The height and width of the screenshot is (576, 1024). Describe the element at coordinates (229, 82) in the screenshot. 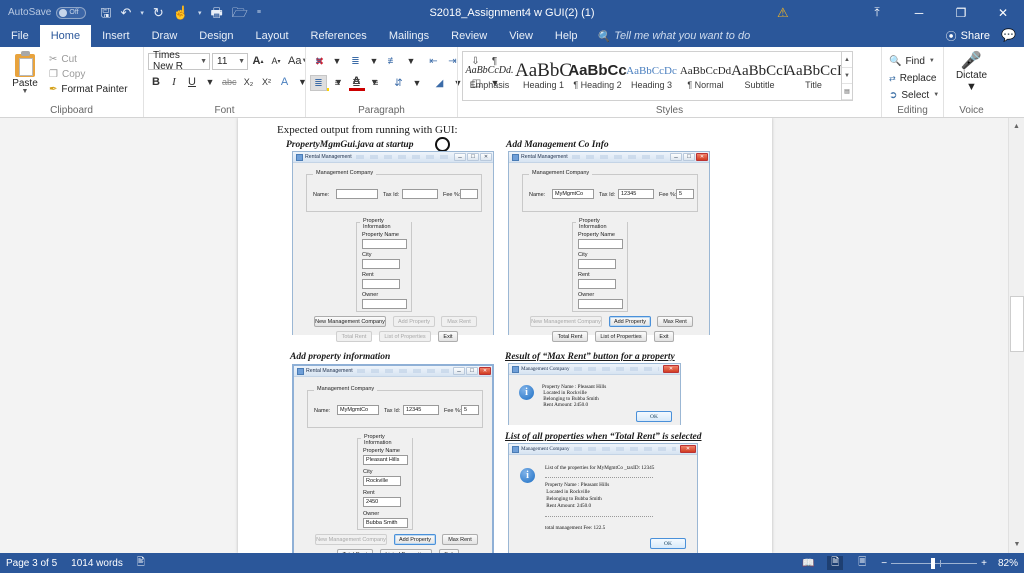

I see `strikethrough-button: abc` at that location.